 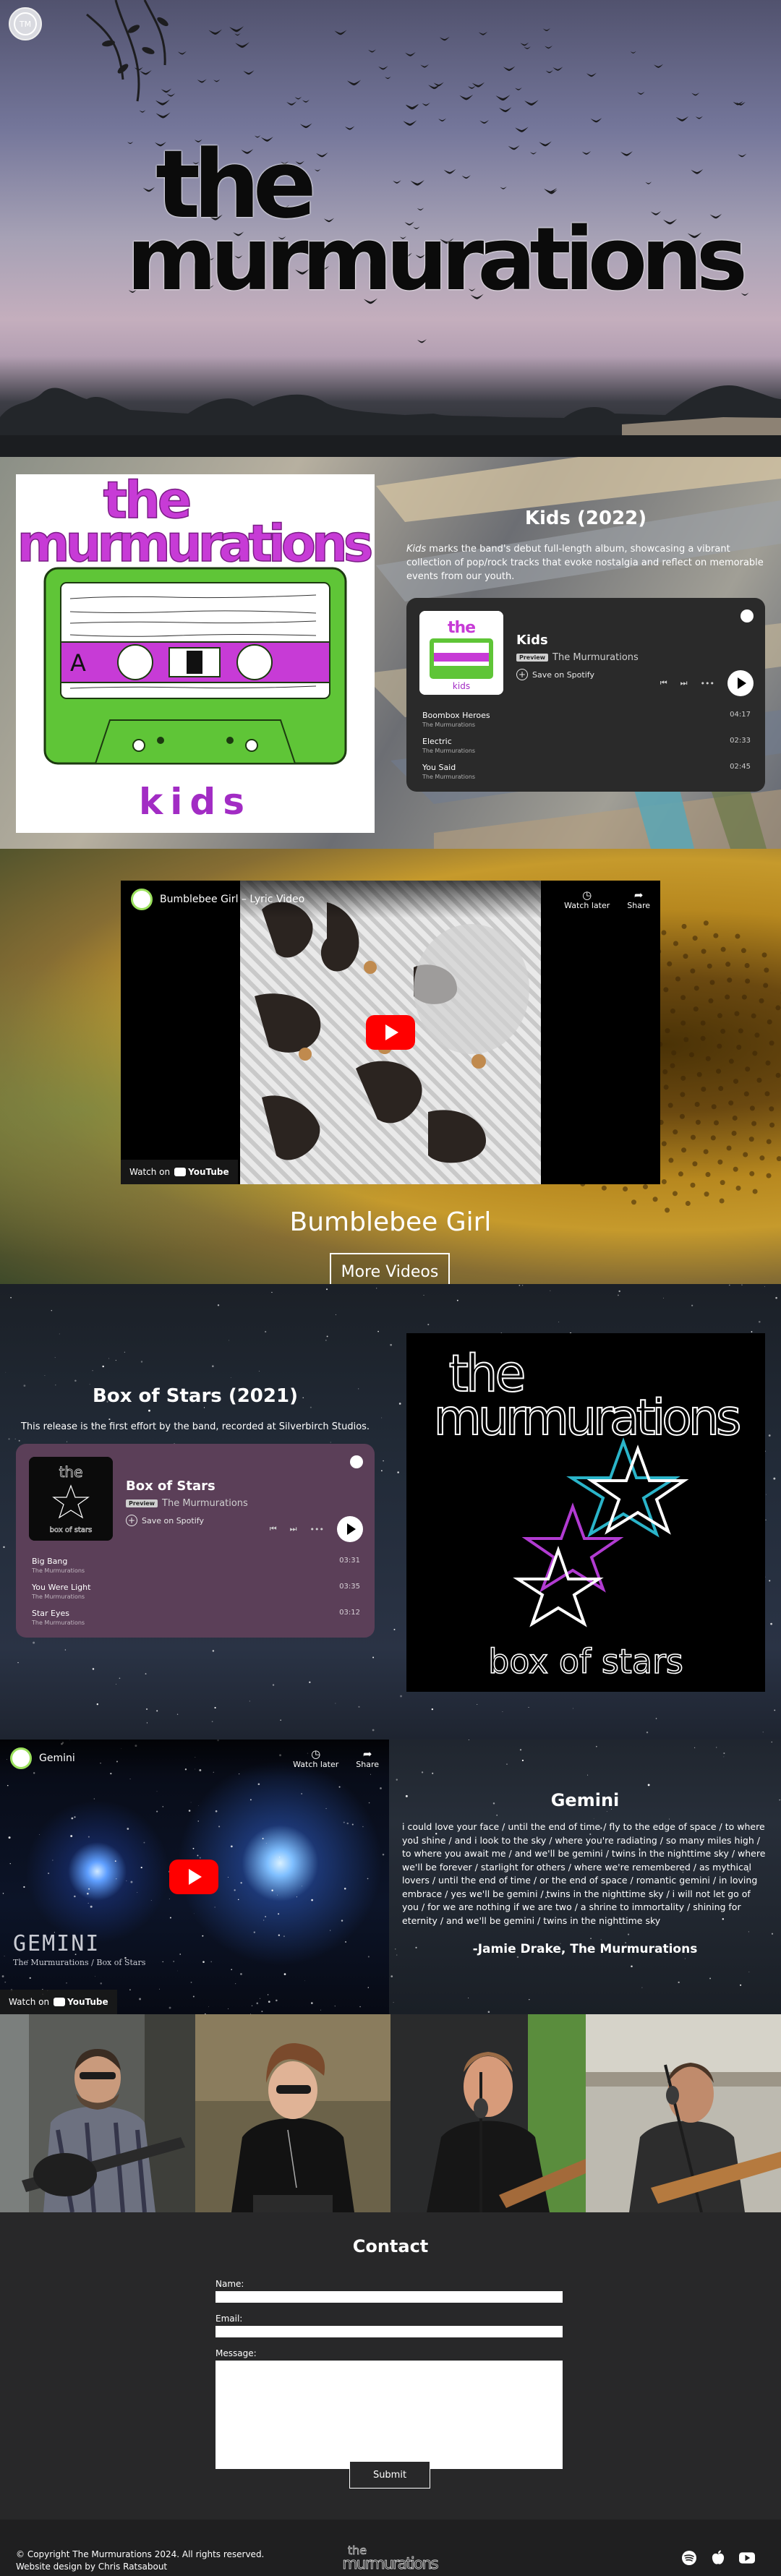 I want to click on hero-title-line2: murmurations, so click(x=437, y=260).